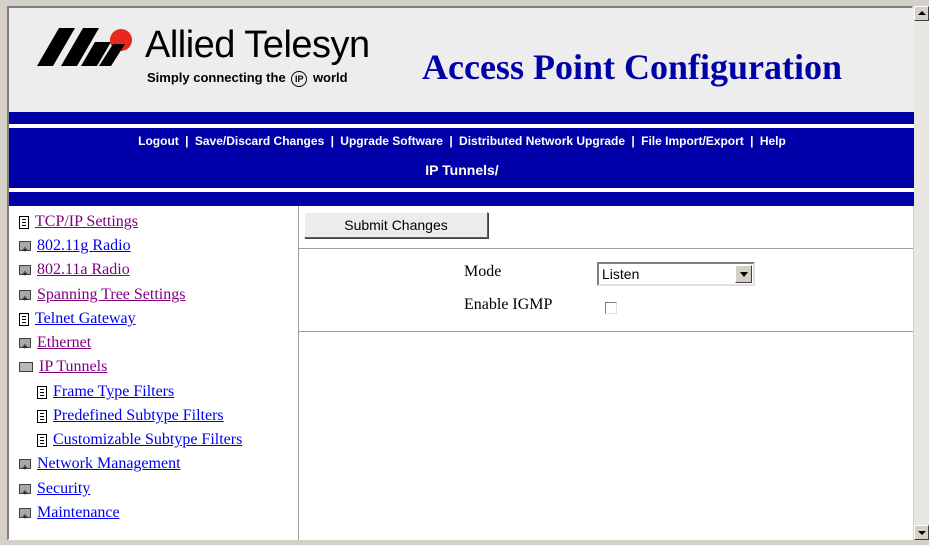 The width and height of the screenshot is (929, 545). Describe the element at coordinates (216, 77) in the screenshot. I see `tagline-before: Simply connecting the` at that location.